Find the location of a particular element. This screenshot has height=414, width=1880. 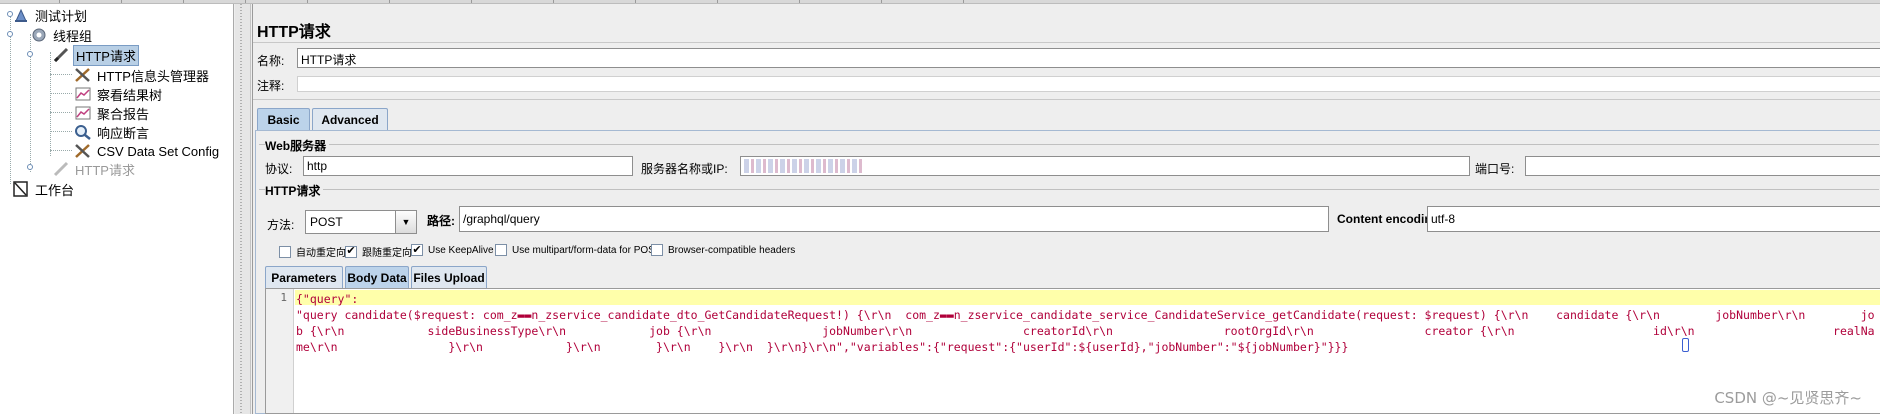

comment-field is located at coordinates (1088, 84).